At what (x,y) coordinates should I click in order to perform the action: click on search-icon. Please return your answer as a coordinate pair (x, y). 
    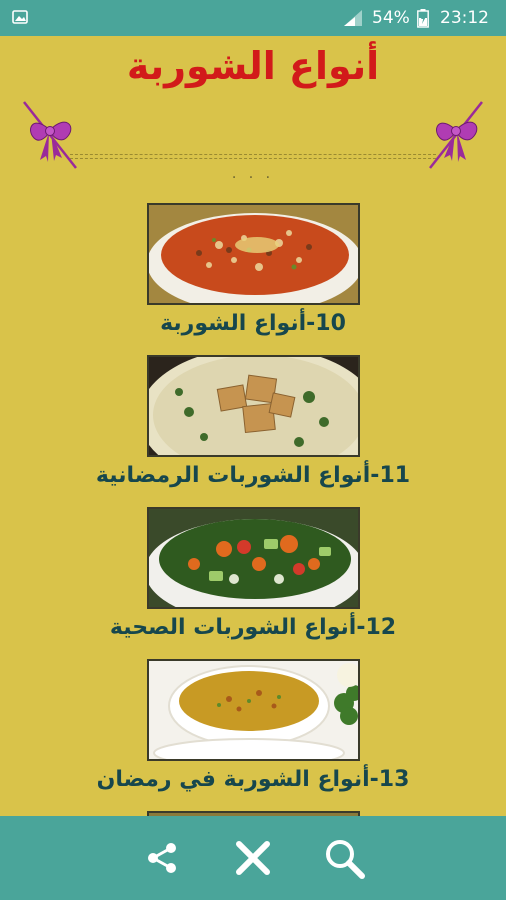
    Looking at the image, I should click on (344, 858).